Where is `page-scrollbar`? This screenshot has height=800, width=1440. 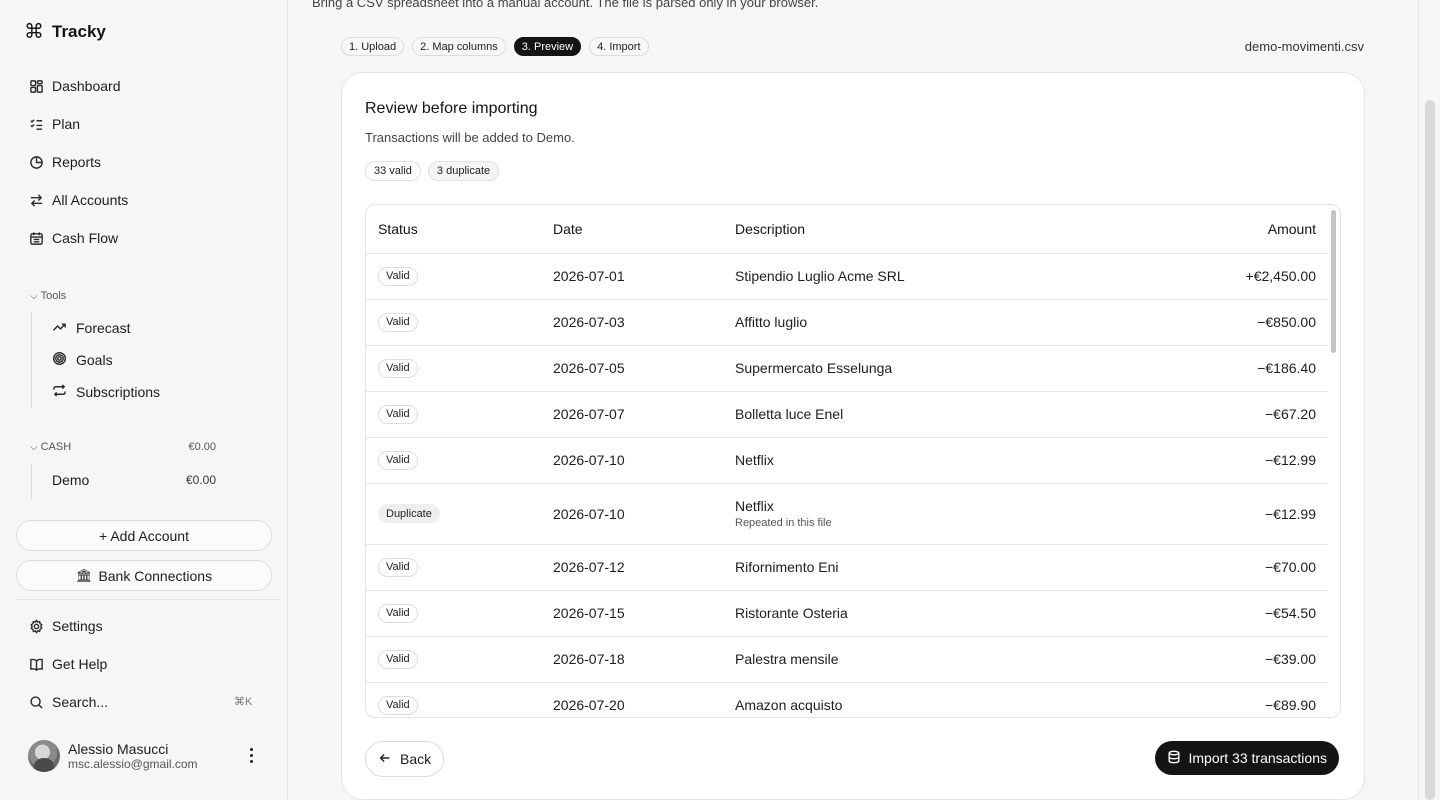 page-scrollbar is located at coordinates (1429, 400).